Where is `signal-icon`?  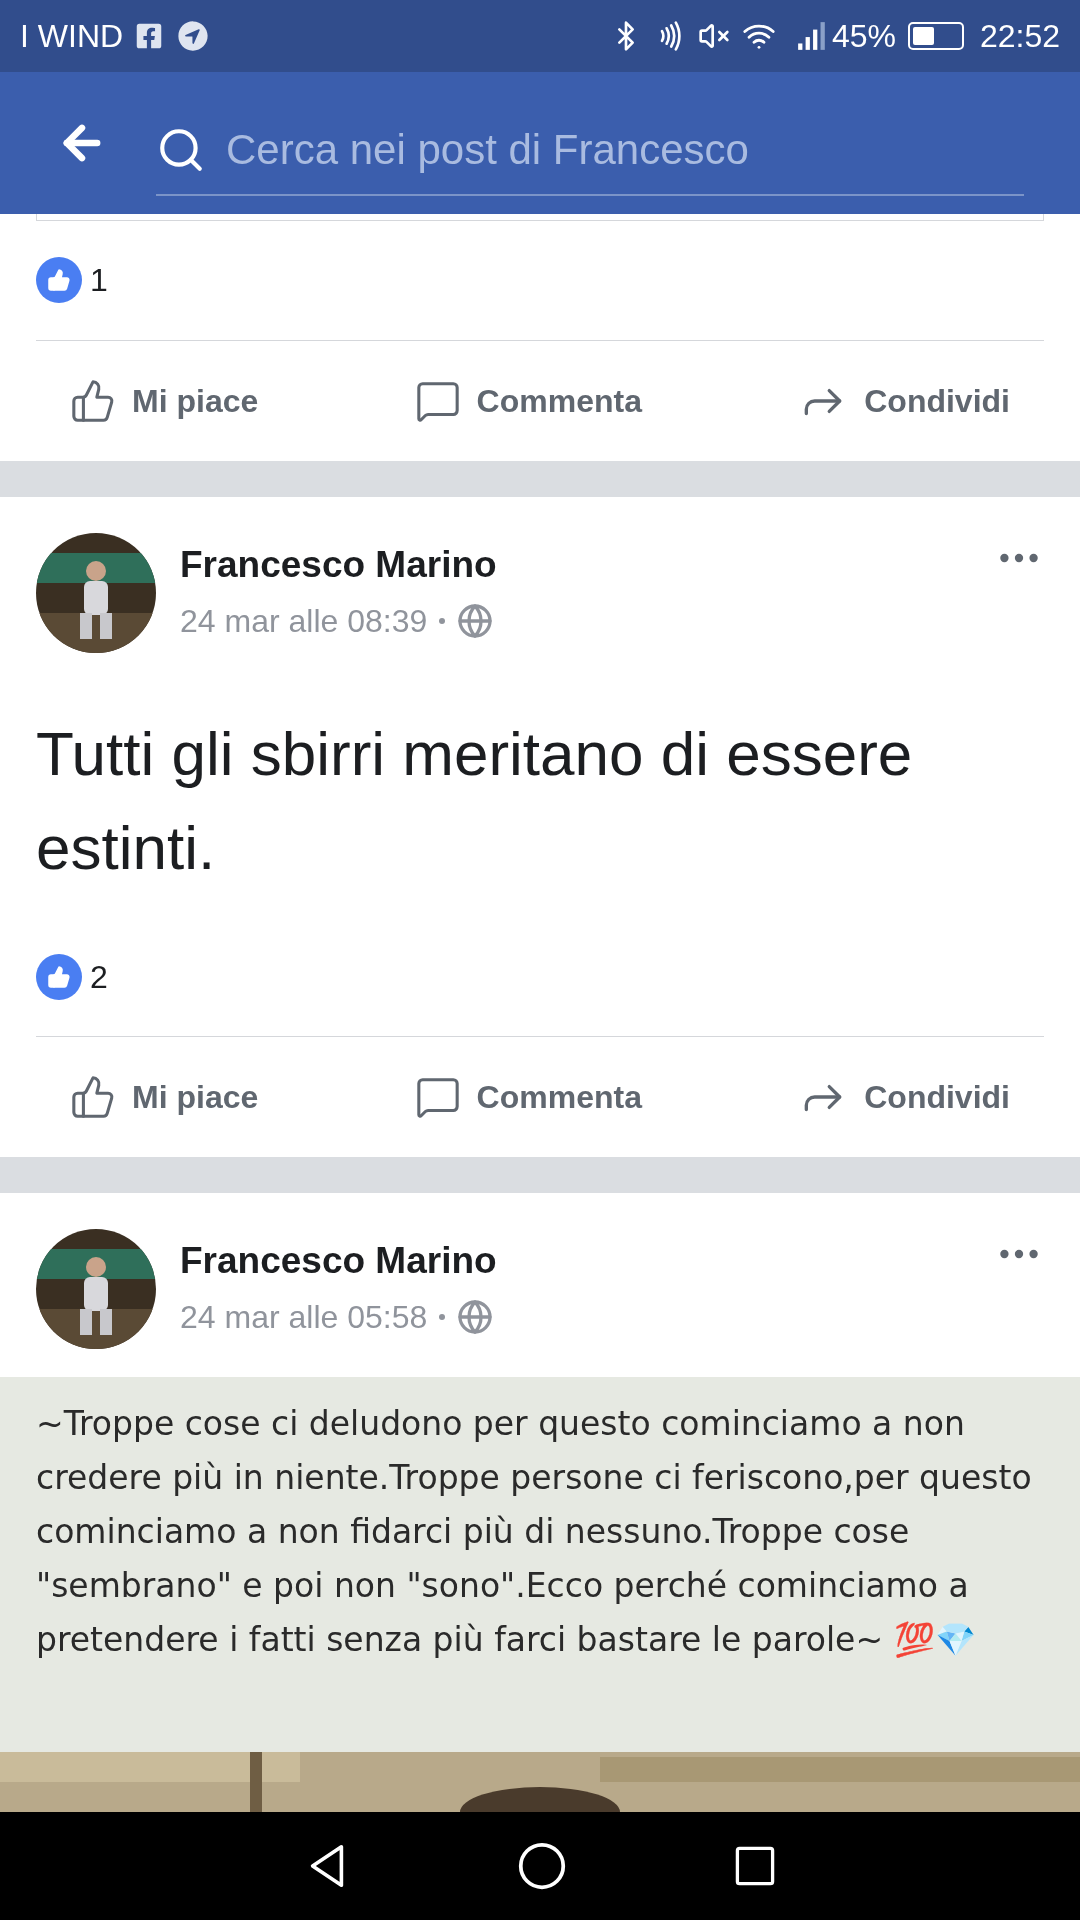 signal-icon is located at coordinates (811, 35).